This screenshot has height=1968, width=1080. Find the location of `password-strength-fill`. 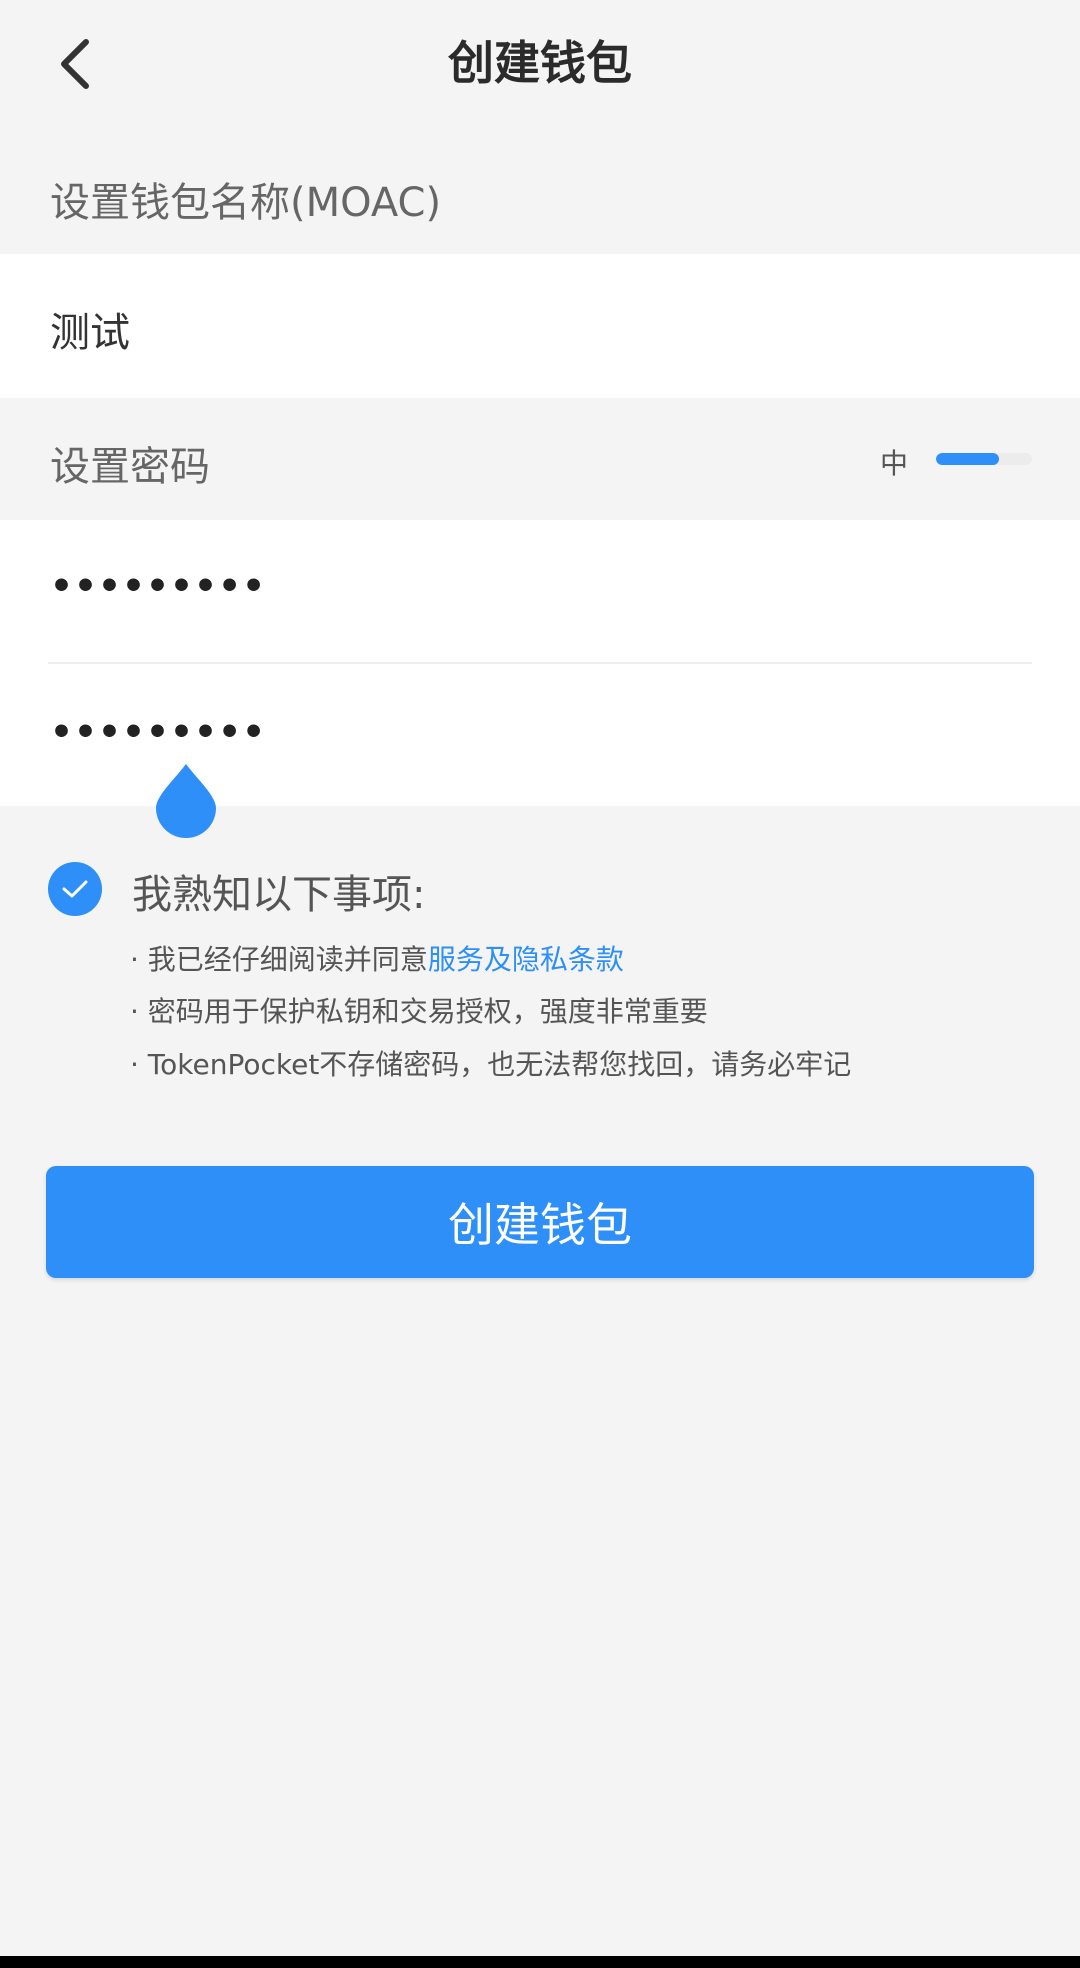

password-strength-fill is located at coordinates (968, 459).